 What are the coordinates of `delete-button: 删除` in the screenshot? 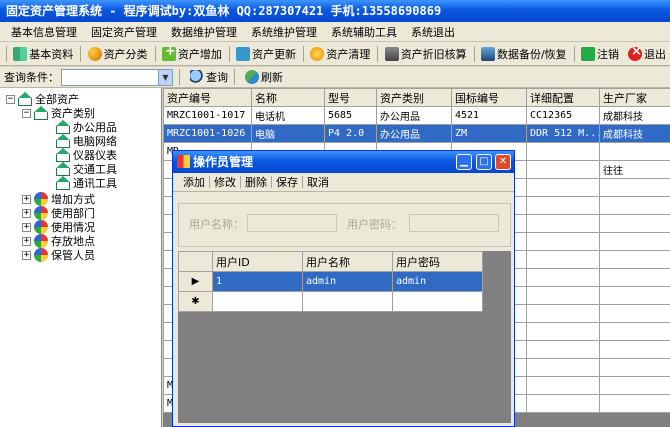 It's located at (256, 182).